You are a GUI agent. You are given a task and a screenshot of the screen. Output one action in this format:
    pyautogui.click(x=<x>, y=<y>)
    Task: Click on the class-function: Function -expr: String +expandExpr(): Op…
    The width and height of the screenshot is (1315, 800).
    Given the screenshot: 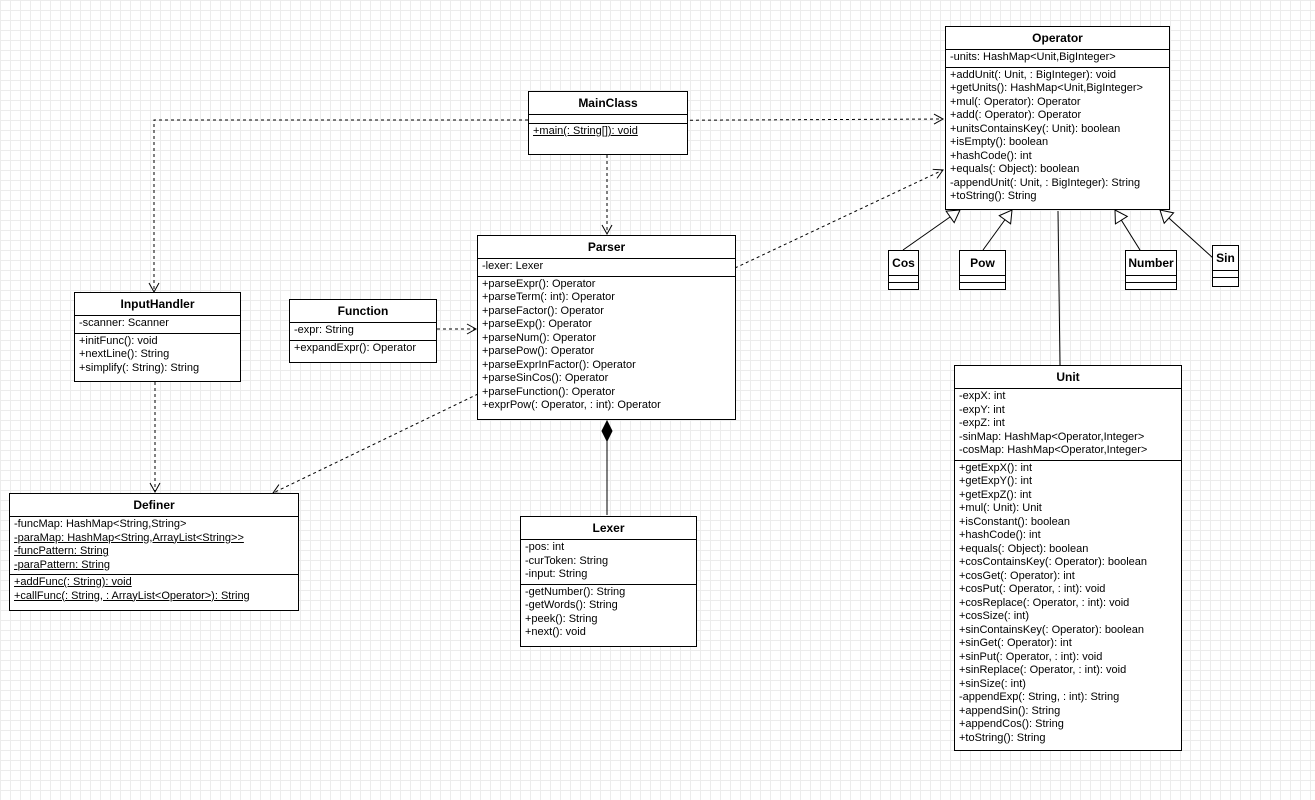 What is the action you would take?
    pyautogui.click(x=363, y=331)
    